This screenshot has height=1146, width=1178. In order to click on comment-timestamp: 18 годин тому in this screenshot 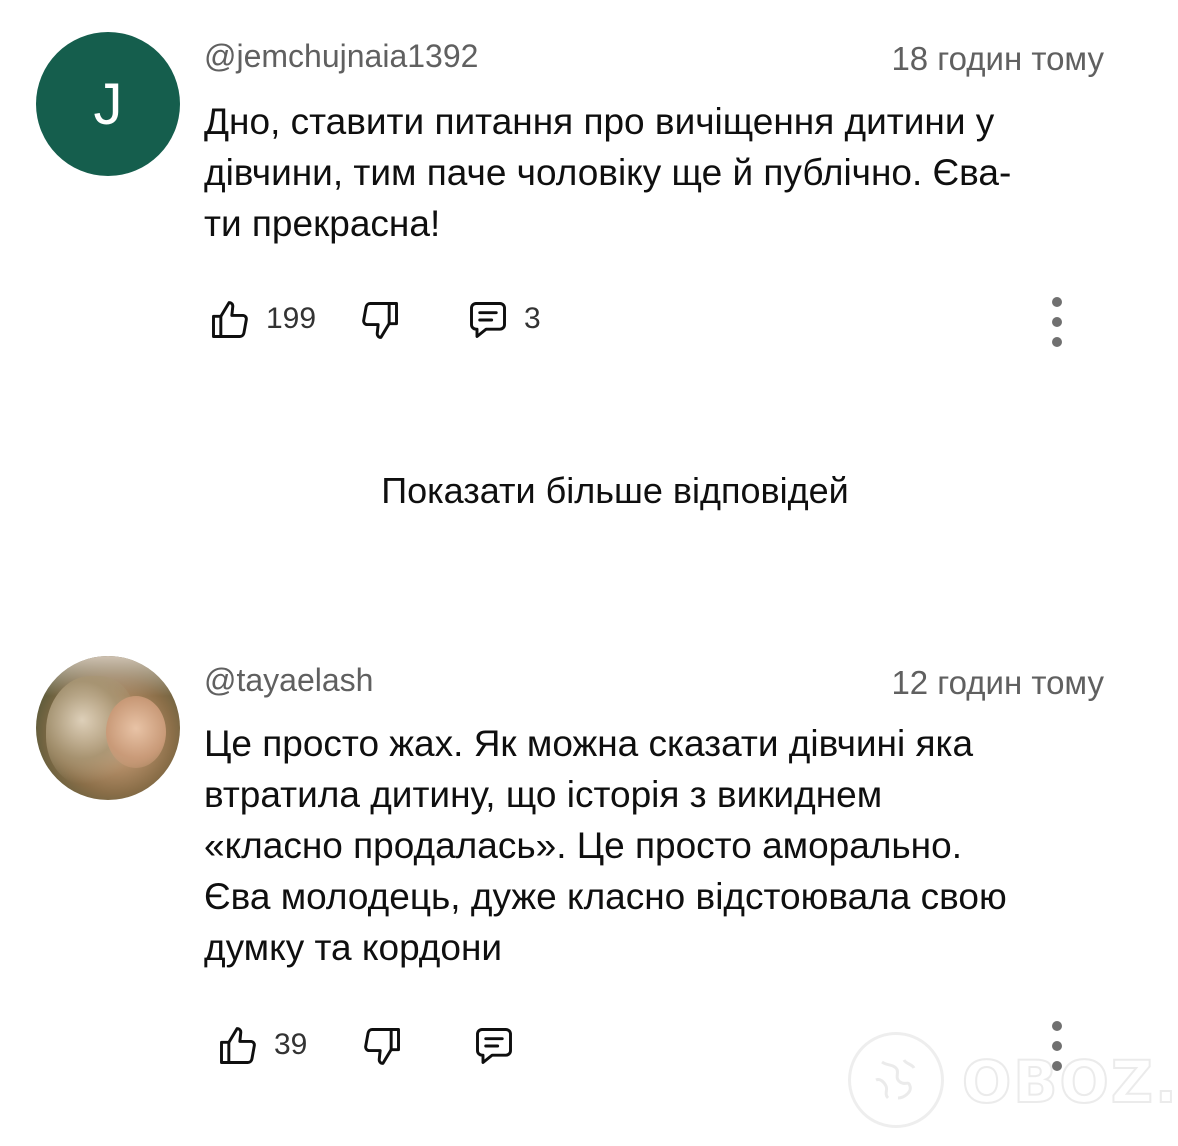, I will do `click(997, 59)`.